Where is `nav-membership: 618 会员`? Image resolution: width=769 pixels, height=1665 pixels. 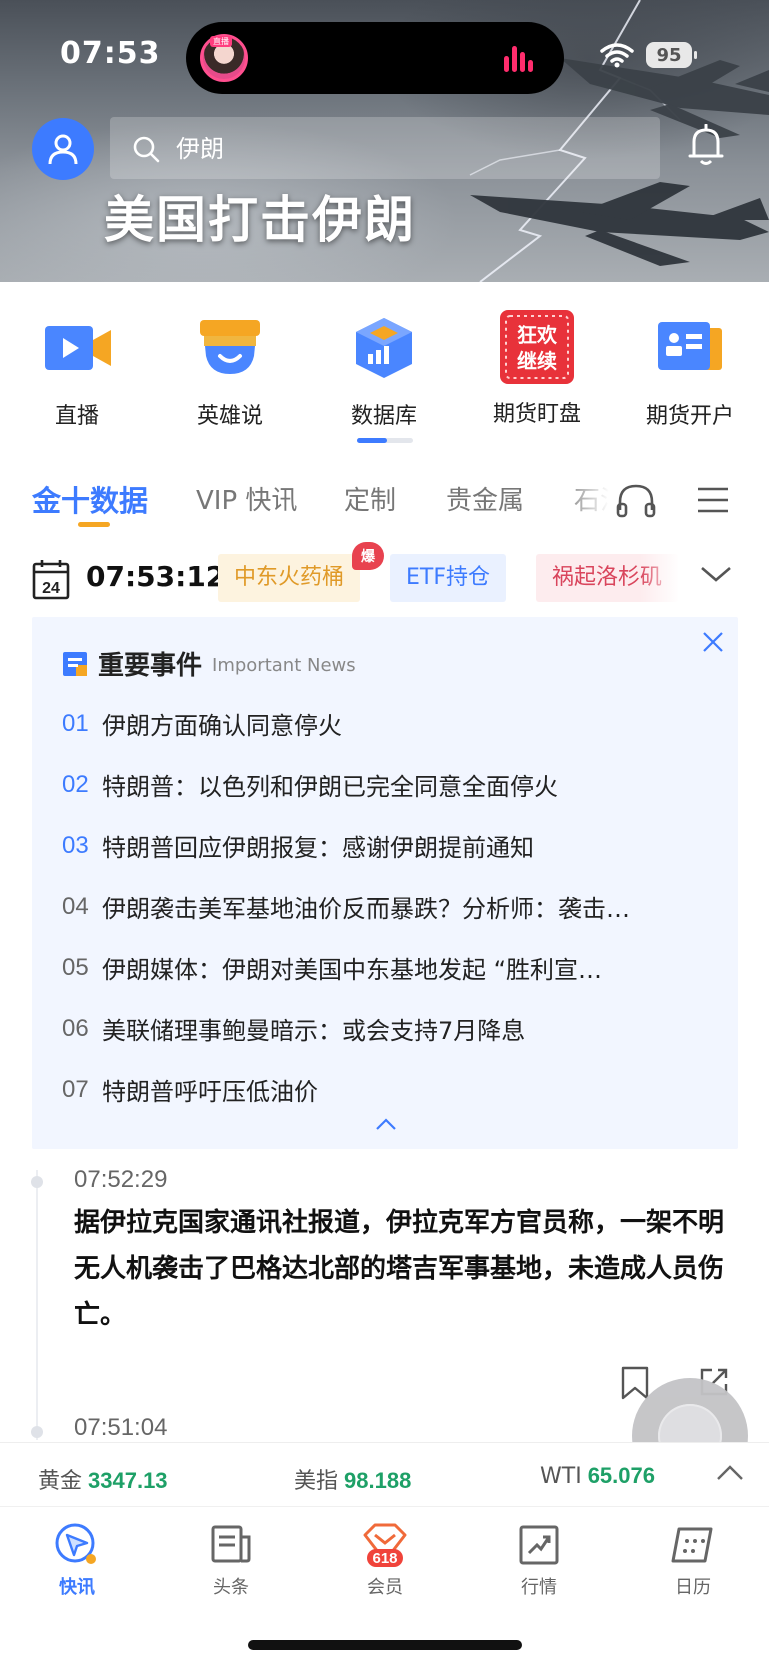
nav-membership: 618 会员 is located at coordinates (385, 1560).